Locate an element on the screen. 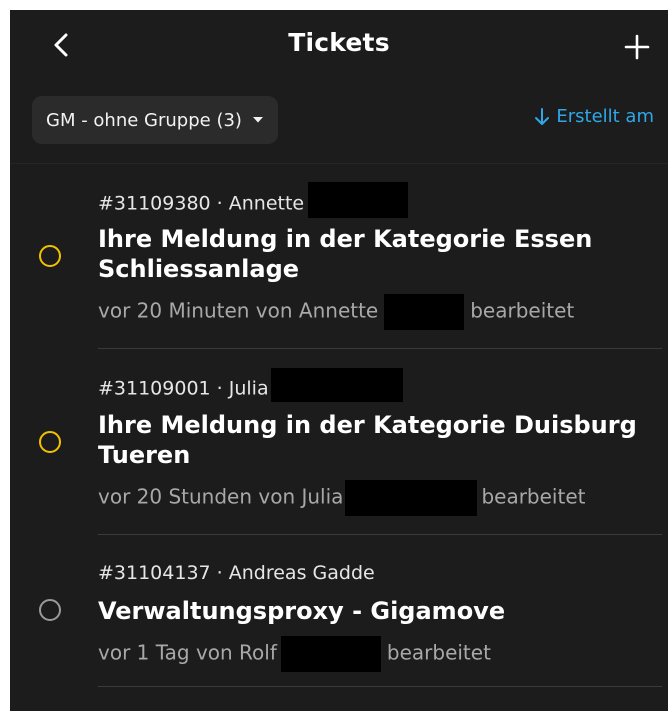 The width and height of the screenshot is (668, 711). ticket-updated: vor 20 Minuten von Annette bearbeitet is located at coordinates (336, 312).